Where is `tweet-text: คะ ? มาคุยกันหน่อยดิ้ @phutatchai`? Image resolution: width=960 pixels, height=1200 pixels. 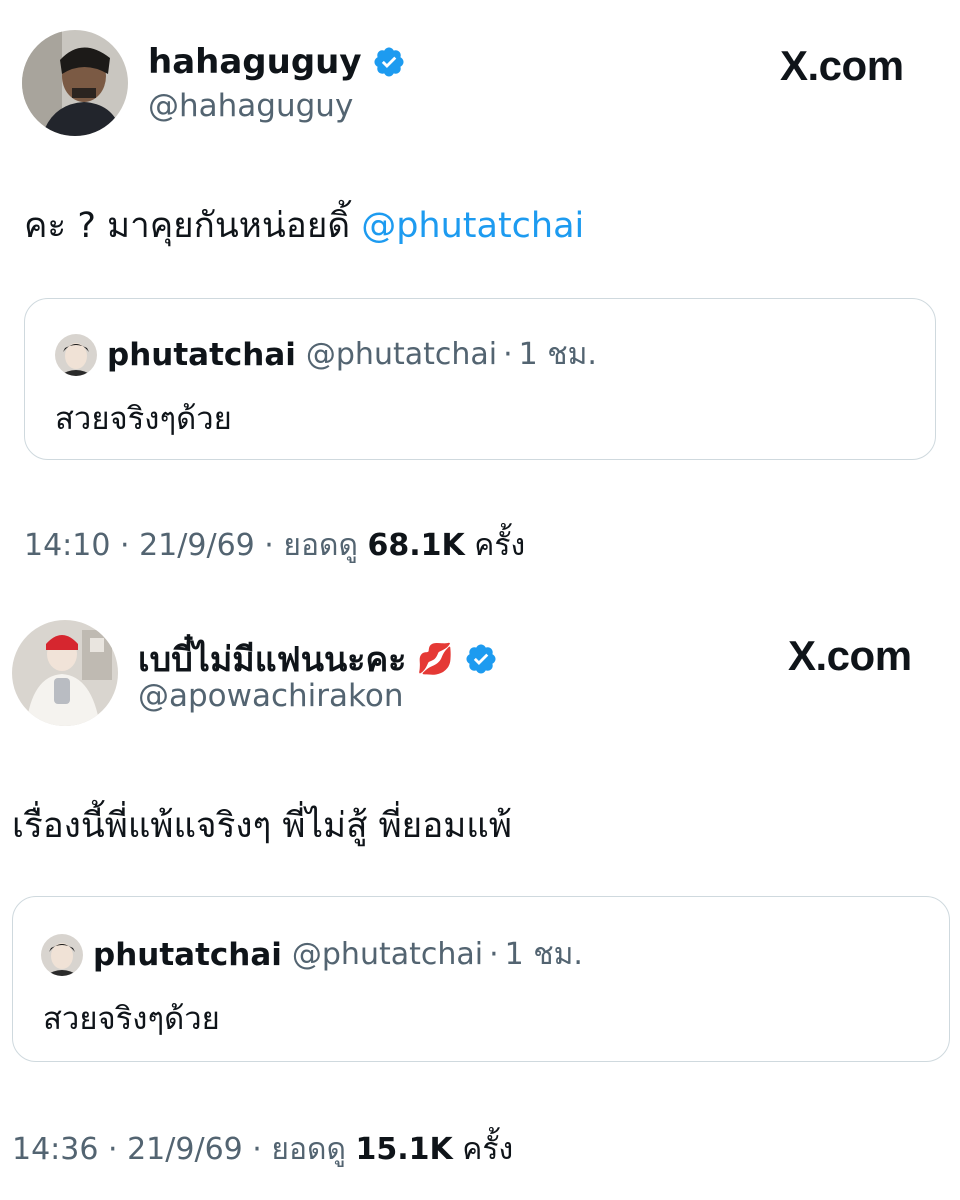
tweet-text: คะ ? มาคุยกันหน่อยดิ้ @phutatchai is located at coordinates (304, 225).